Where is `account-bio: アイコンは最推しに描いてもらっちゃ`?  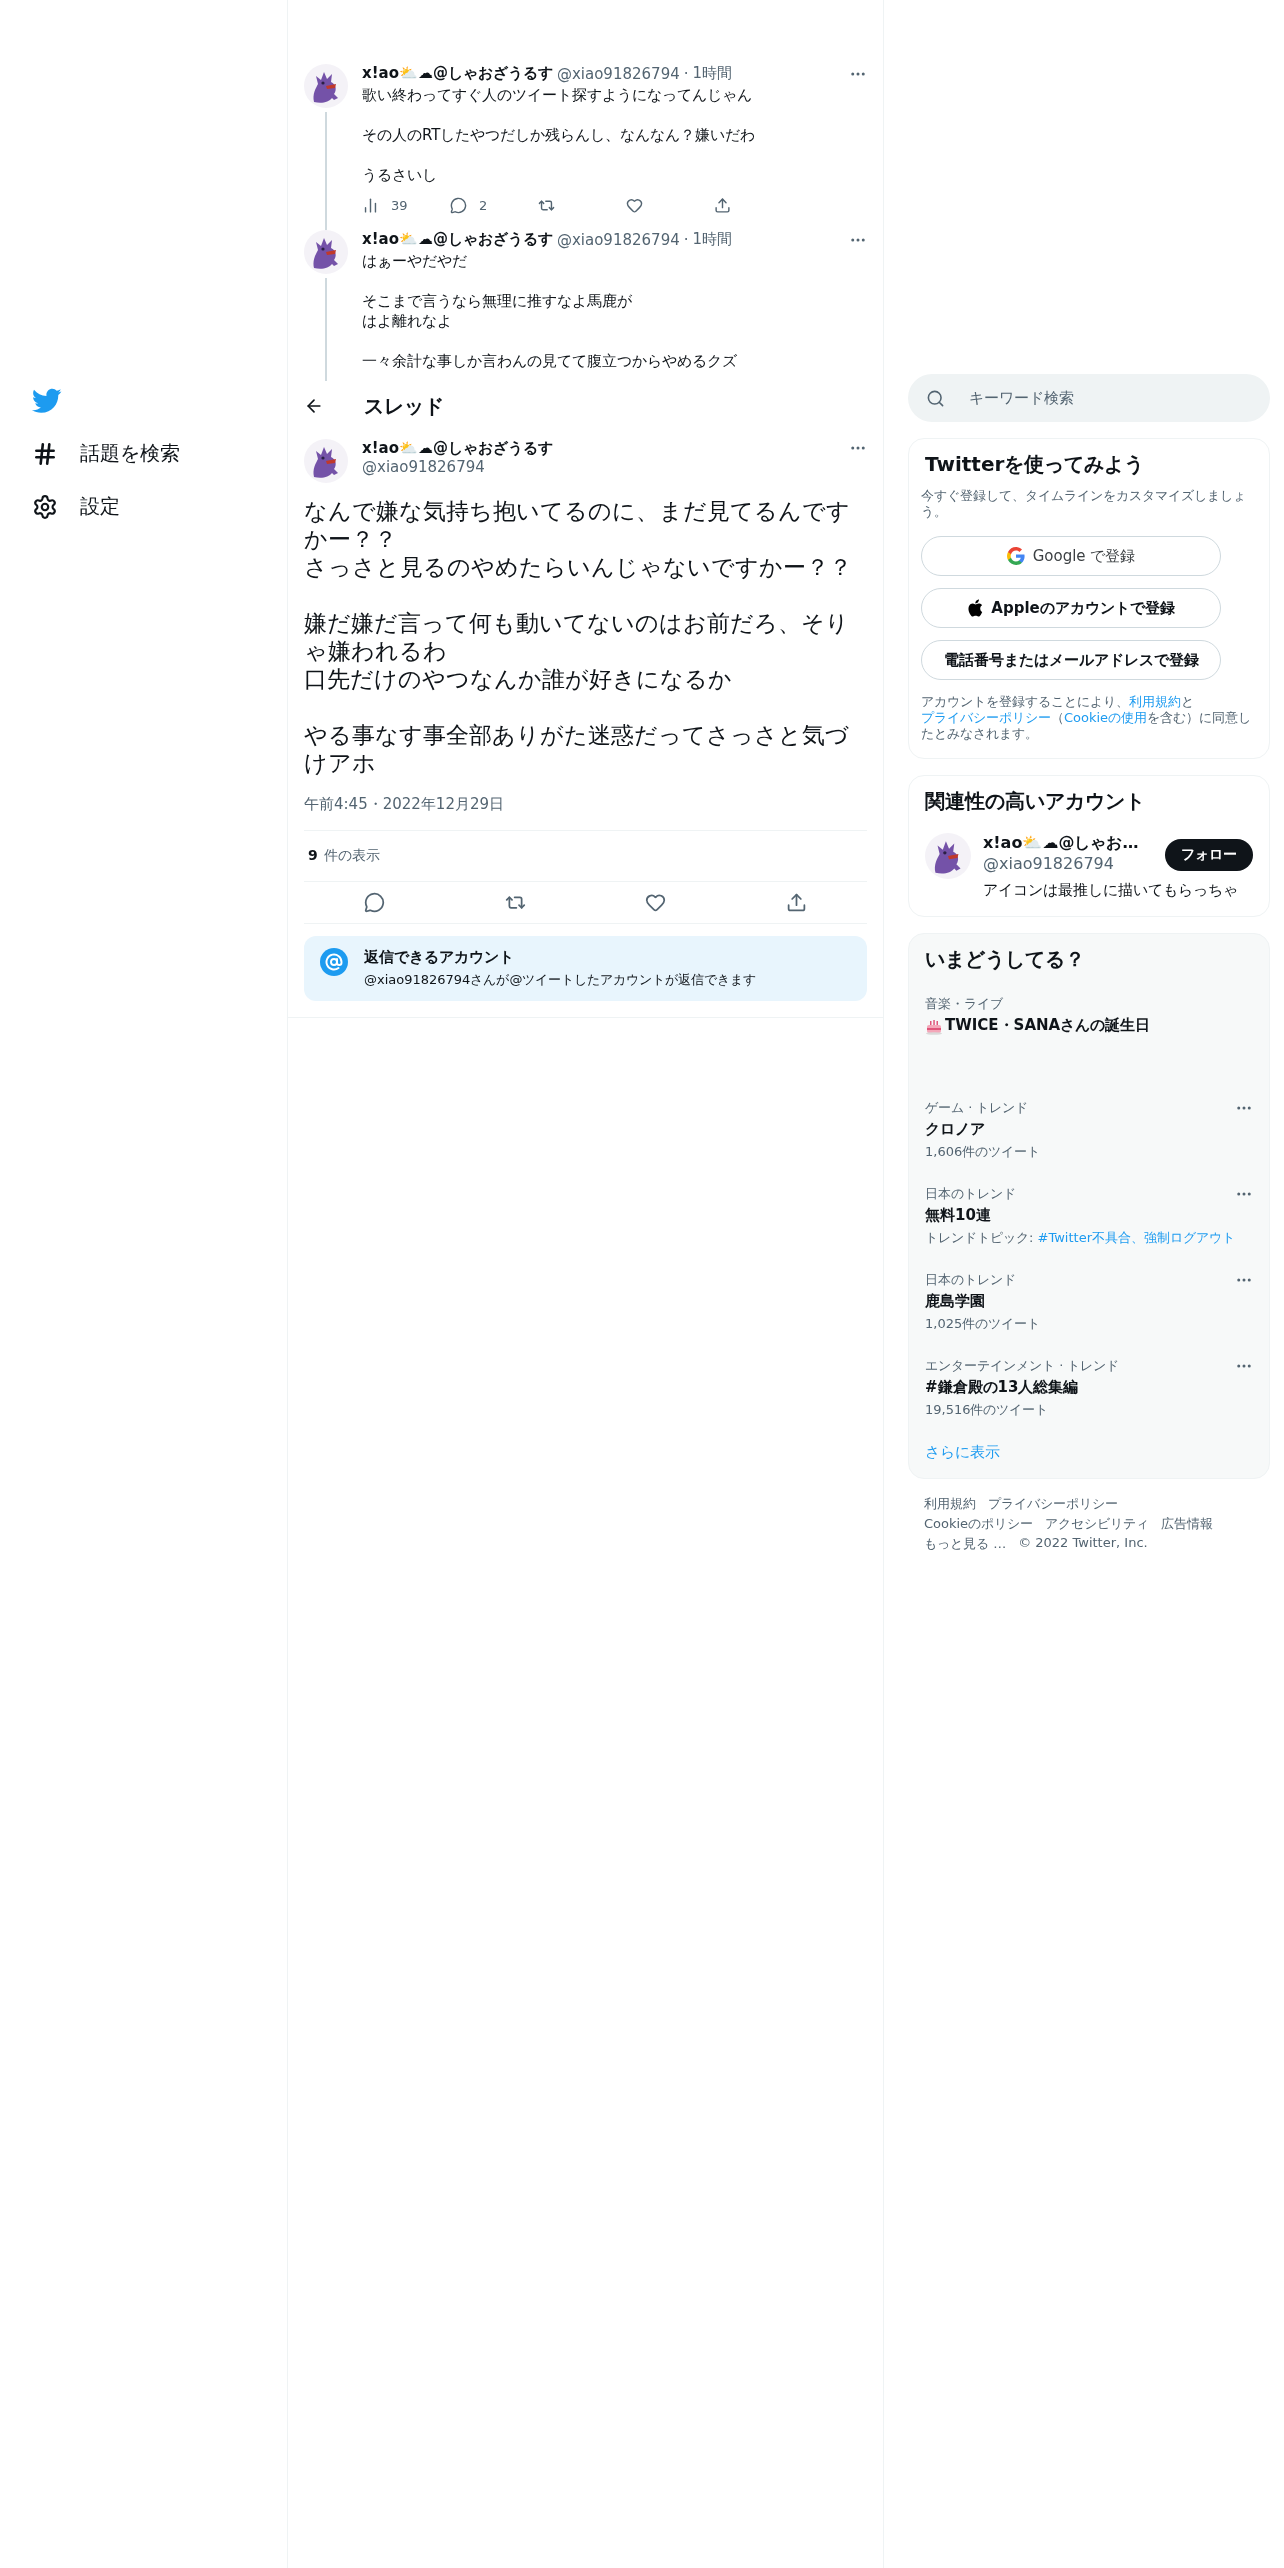 account-bio: アイコンは最推しに描いてもらっちゃ is located at coordinates (1111, 890).